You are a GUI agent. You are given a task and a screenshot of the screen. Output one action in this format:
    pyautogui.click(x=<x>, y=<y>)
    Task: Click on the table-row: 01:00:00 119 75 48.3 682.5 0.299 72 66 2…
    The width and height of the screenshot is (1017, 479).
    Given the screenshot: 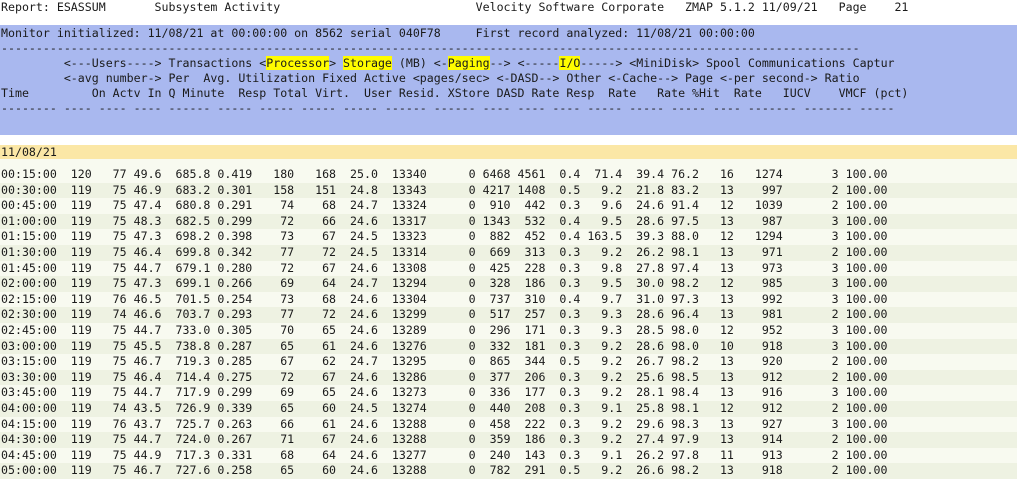 What is the action you would take?
    pyautogui.click(x=508, y=221)
    